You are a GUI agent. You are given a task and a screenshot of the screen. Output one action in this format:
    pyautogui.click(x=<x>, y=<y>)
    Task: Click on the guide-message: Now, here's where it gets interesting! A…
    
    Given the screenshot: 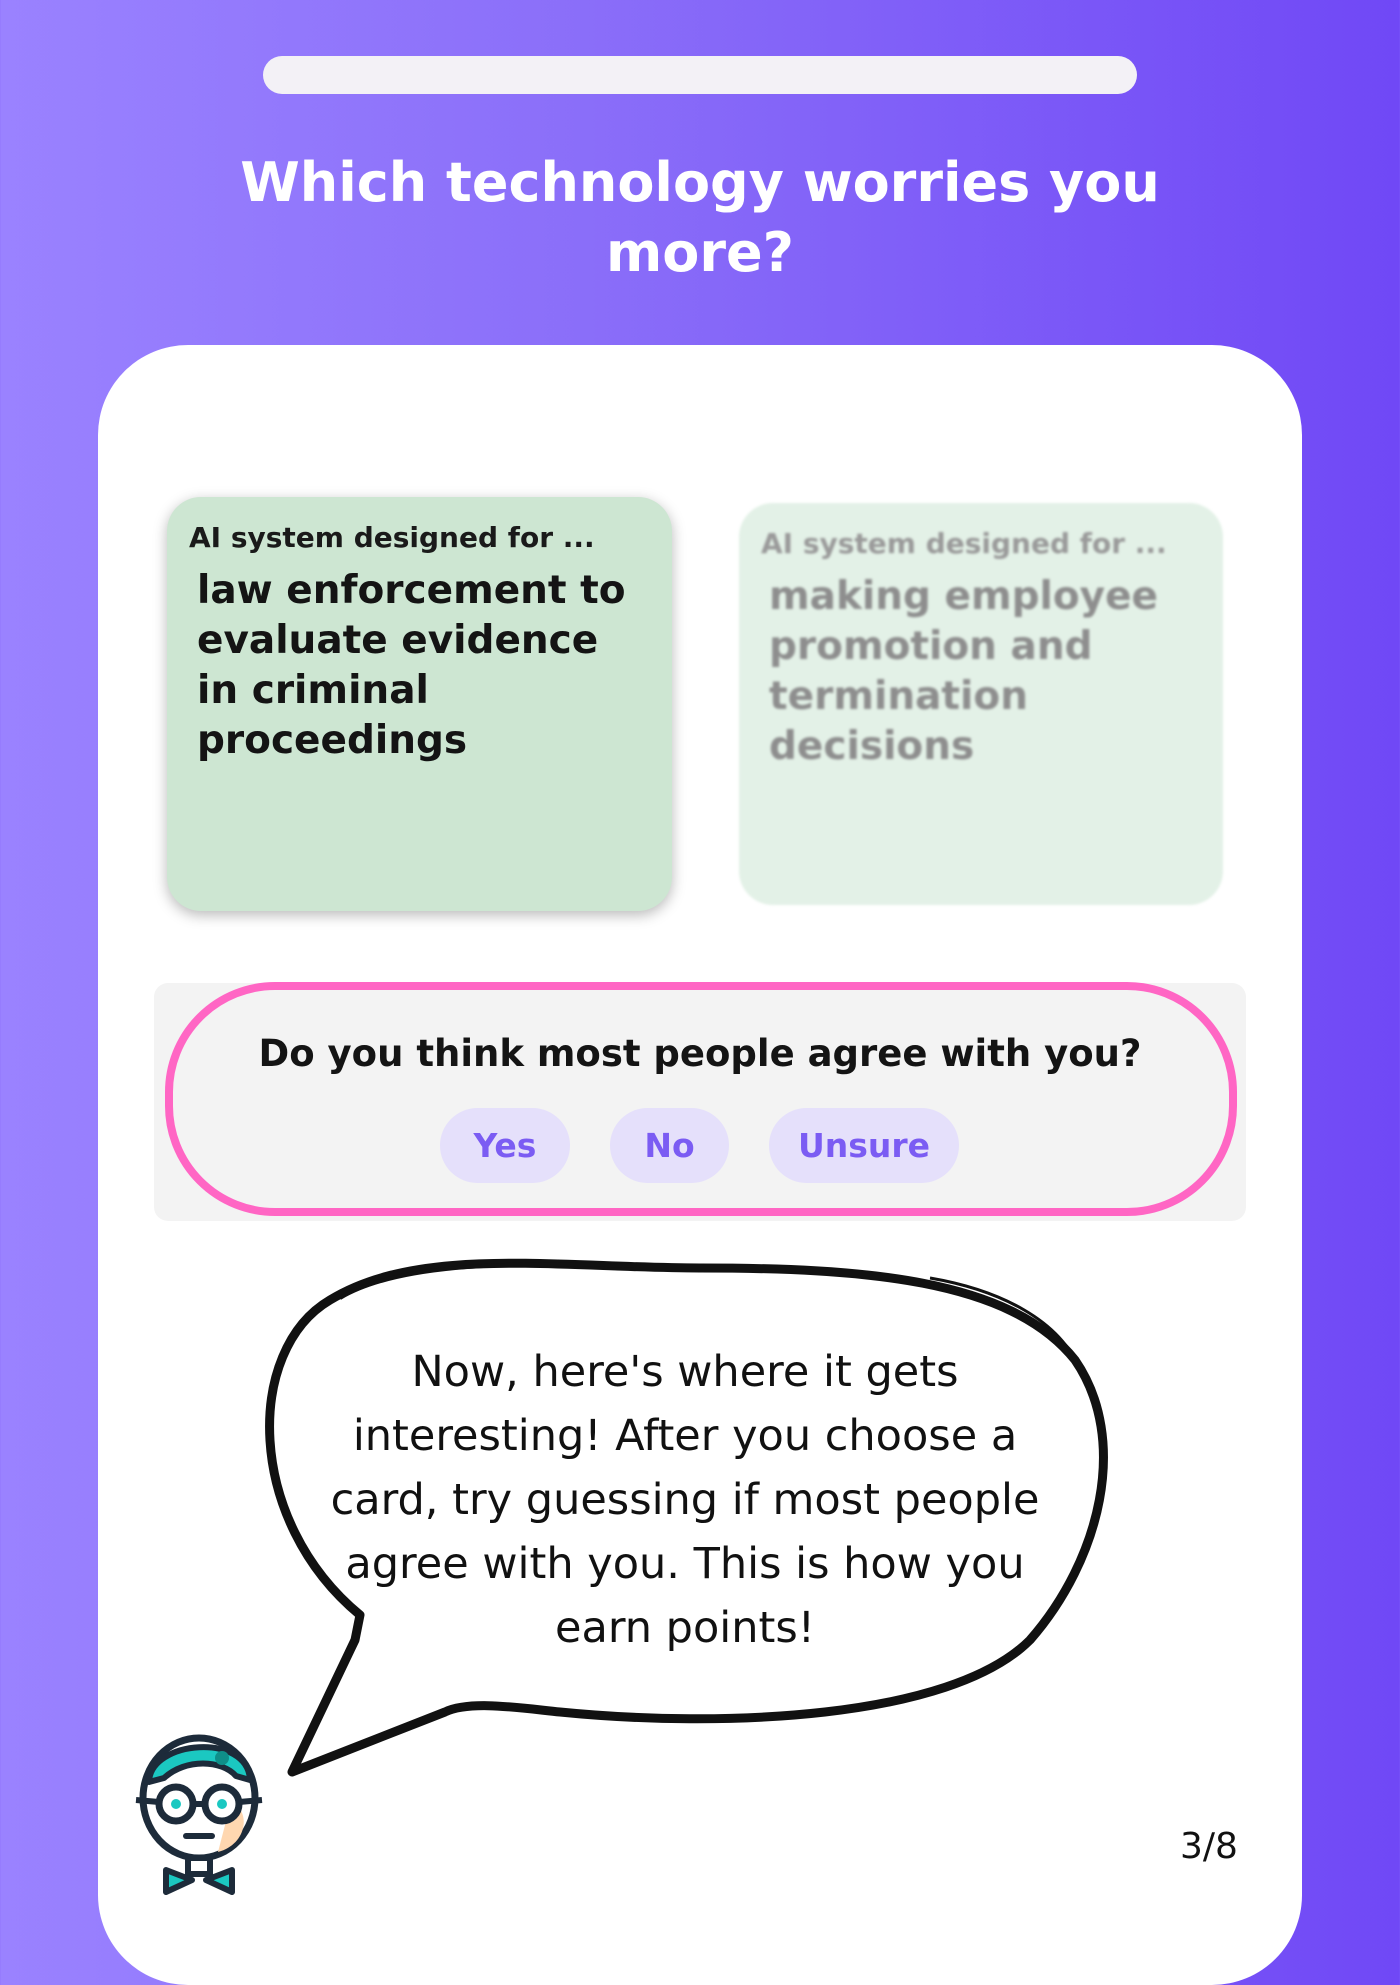 What is the action you would take?
    pyautogui.click(x=685, y=1500)
    